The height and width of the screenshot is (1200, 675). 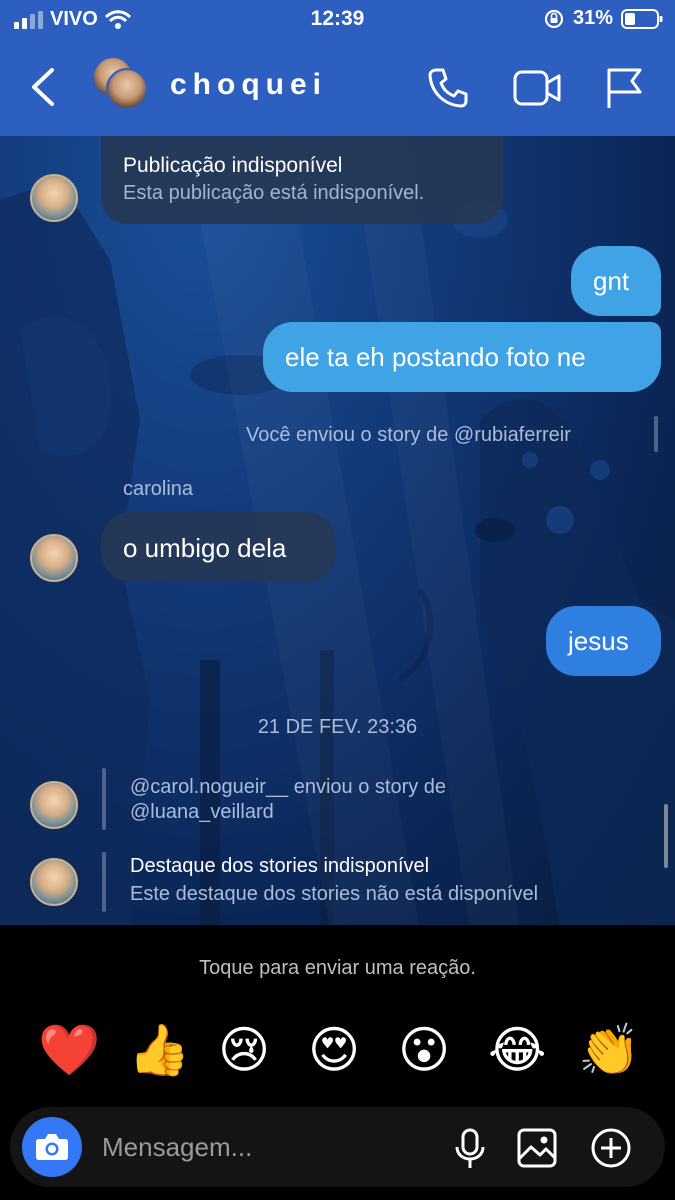 I want to click on phone-icon, so click(x=448, y=88).